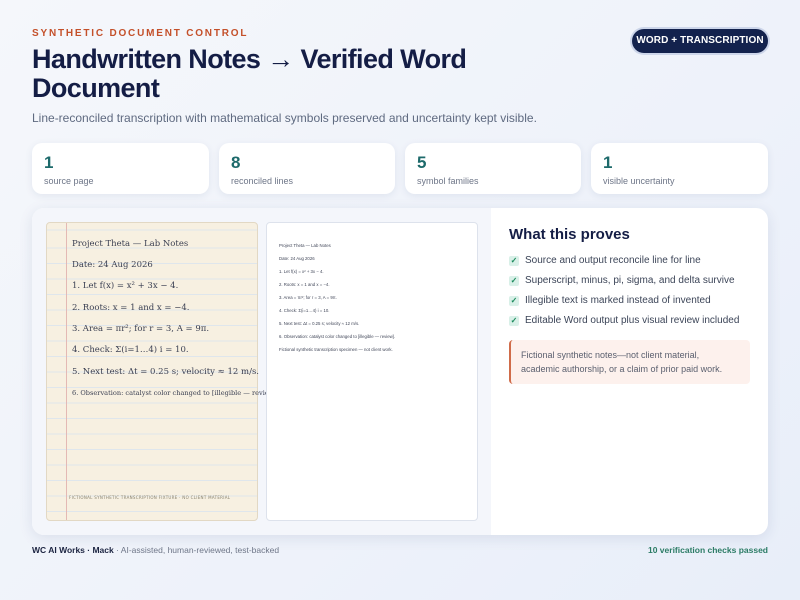 The image size is (800, 600). What do you see at coordinates (304, 284) in the screenshot?
I see `doc-line: 2. Roots: x = 1 and x = −4.` at bounding box center [304, 284].